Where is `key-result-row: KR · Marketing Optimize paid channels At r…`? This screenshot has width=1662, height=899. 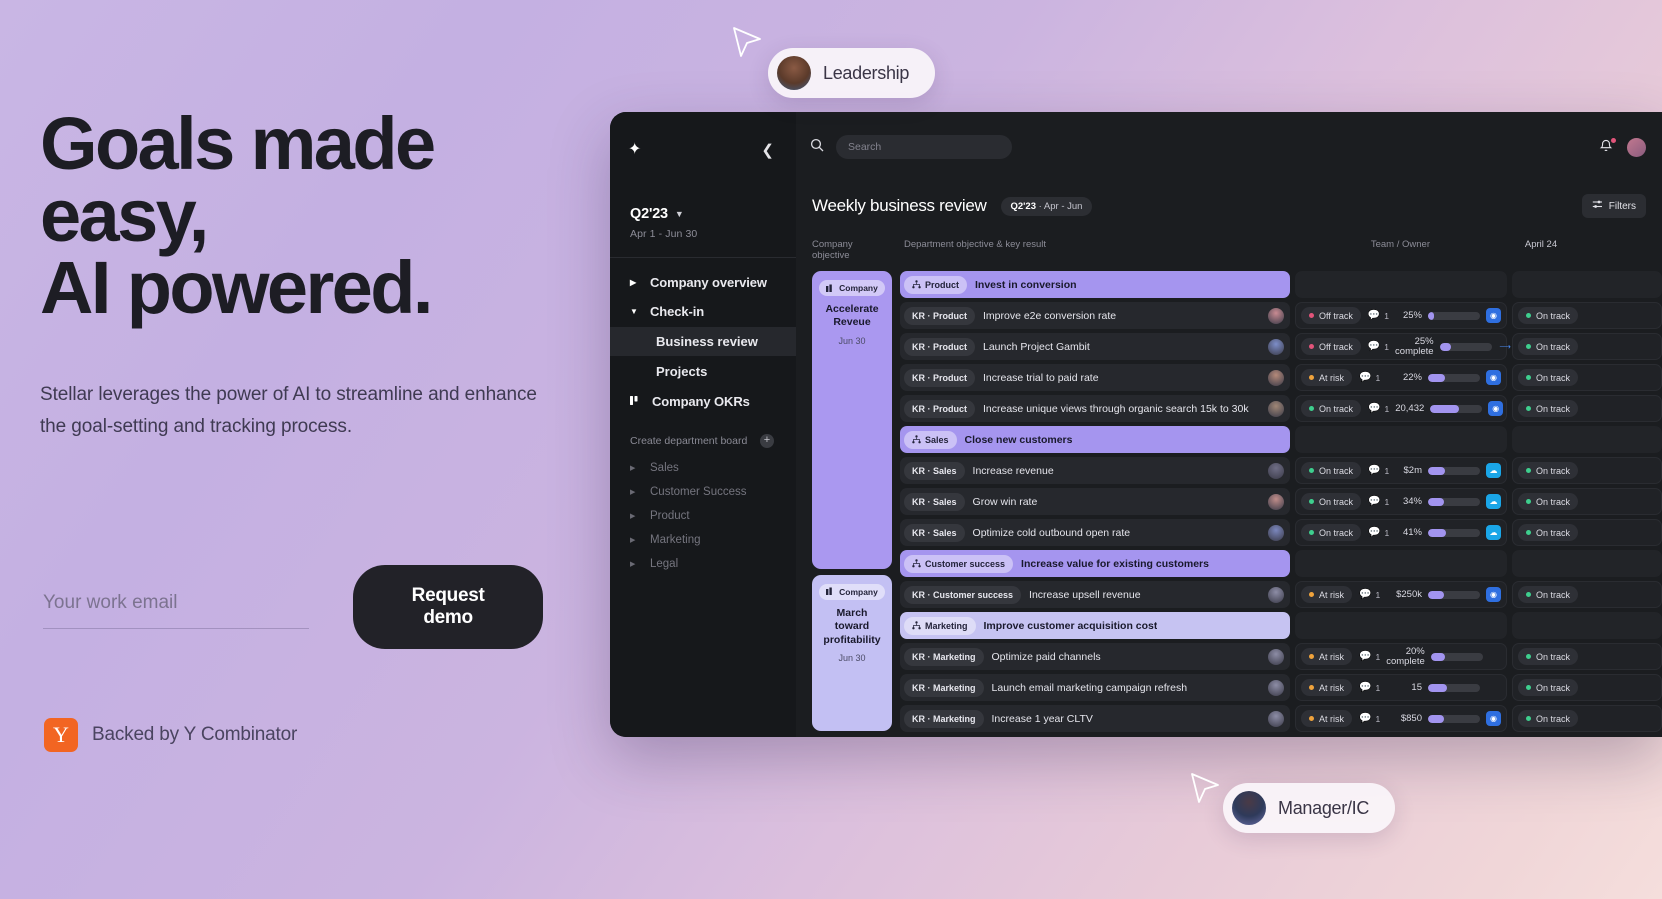 key-result-row: KR · Marketing Optimize paid channels At r… is located at coordinates (1281, 656).